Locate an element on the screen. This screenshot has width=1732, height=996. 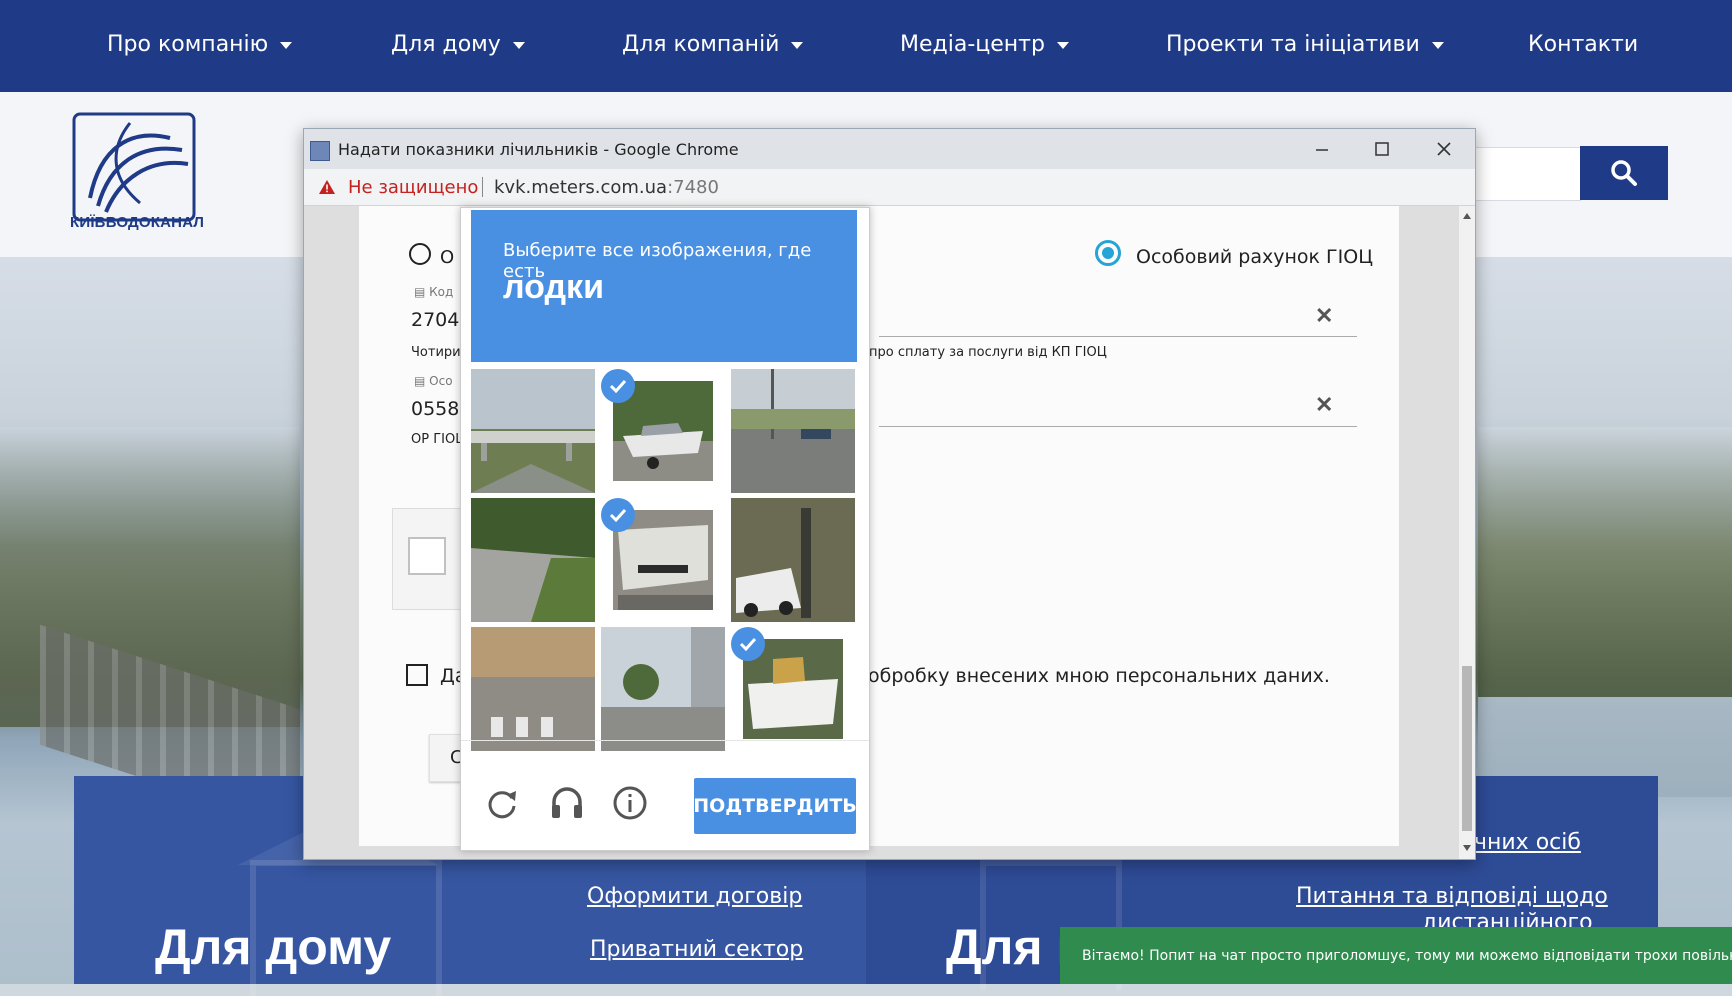
consent-checkbox is located at coordinates (417, 675).